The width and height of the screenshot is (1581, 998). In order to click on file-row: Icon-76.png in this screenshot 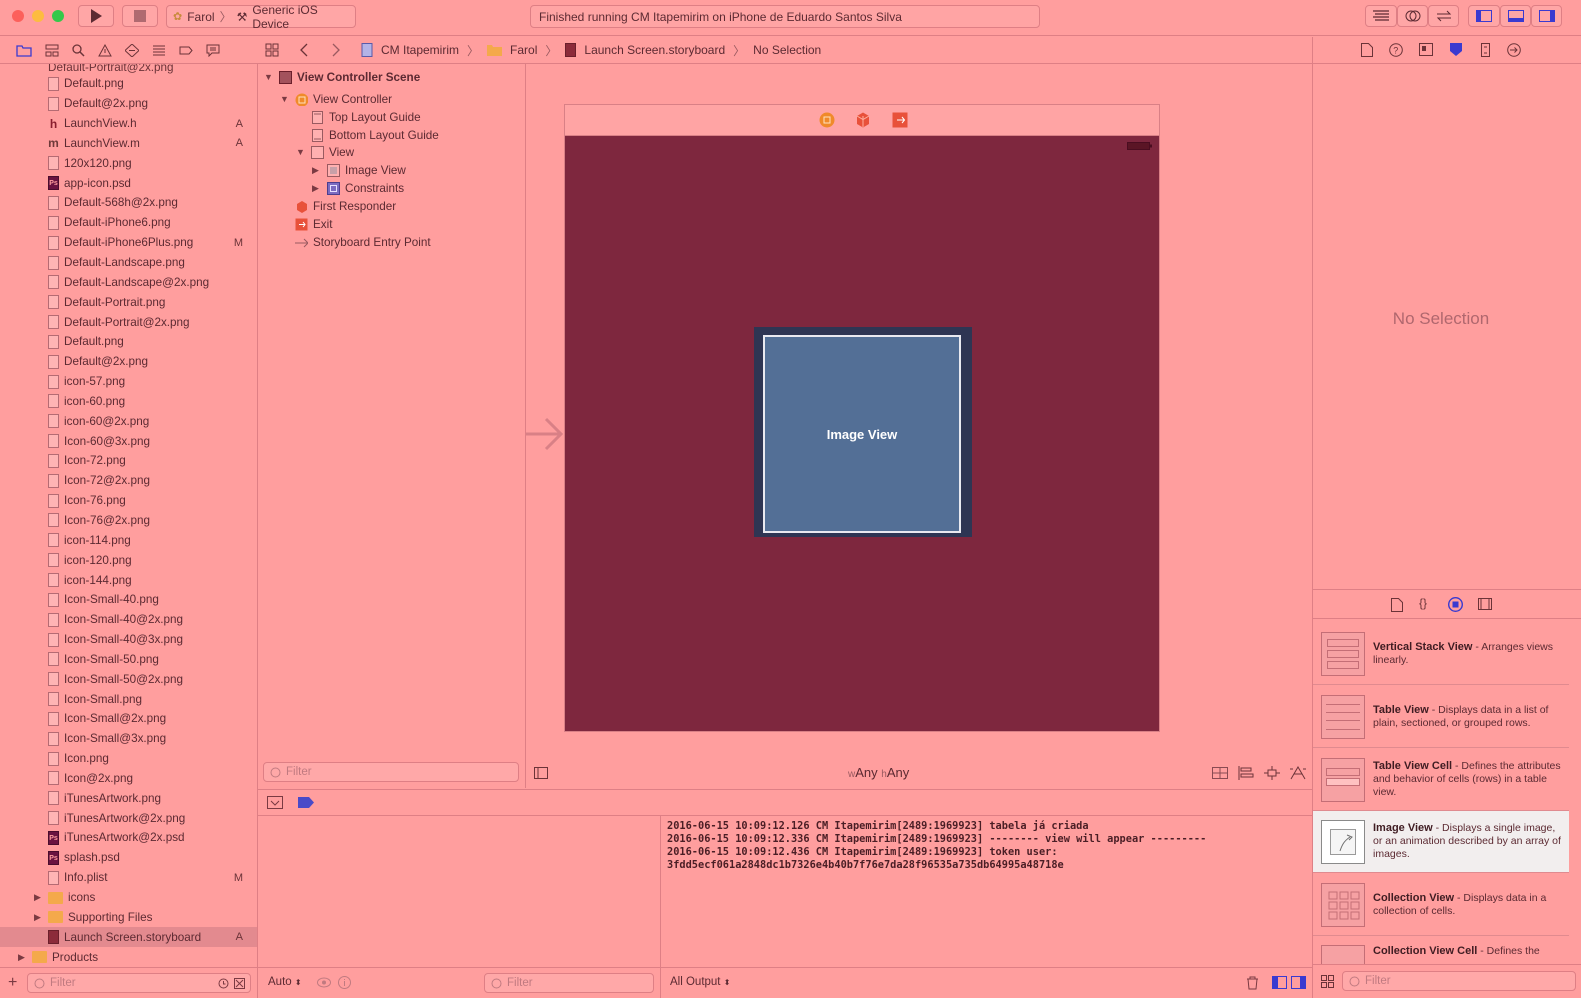, I will do `click(128, 501)`.